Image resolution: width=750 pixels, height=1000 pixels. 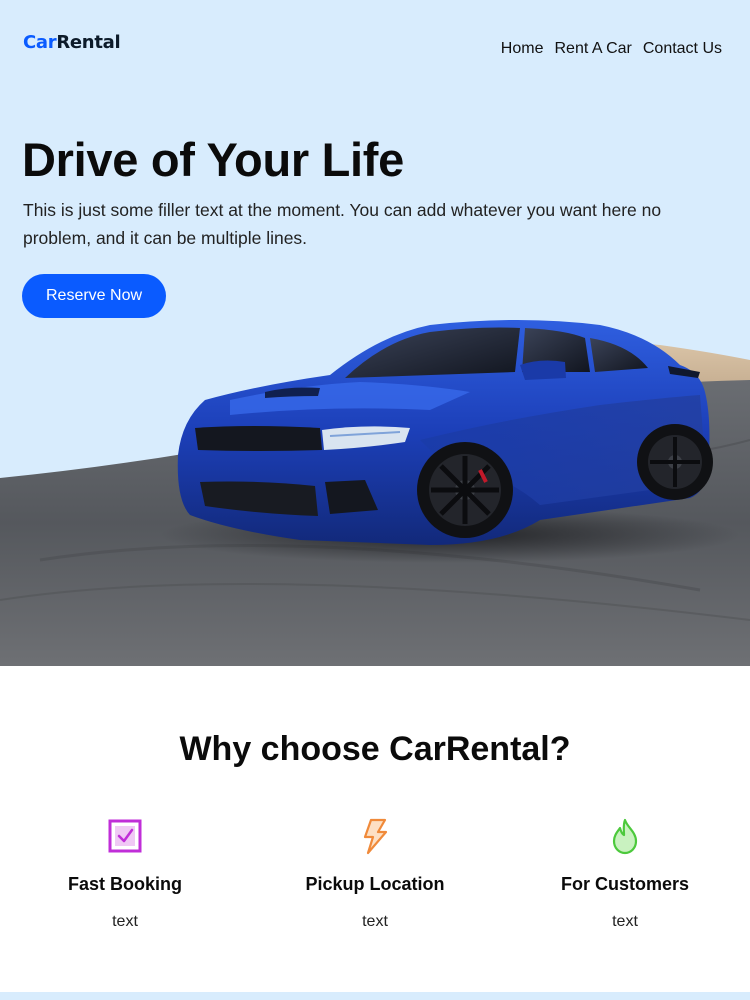 What do you see at coordinates (40, 42) in the screenshot?
I see `logo-part-car: Car` at bounding box center [40, 42].